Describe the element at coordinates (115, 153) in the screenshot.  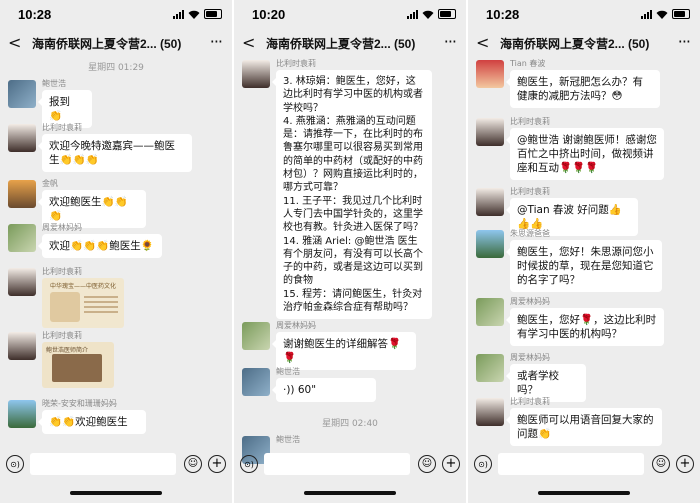
I see `message-bubble: 欢迎今晚特邀嘉宾——鲍医生👏👏👏` at that location.